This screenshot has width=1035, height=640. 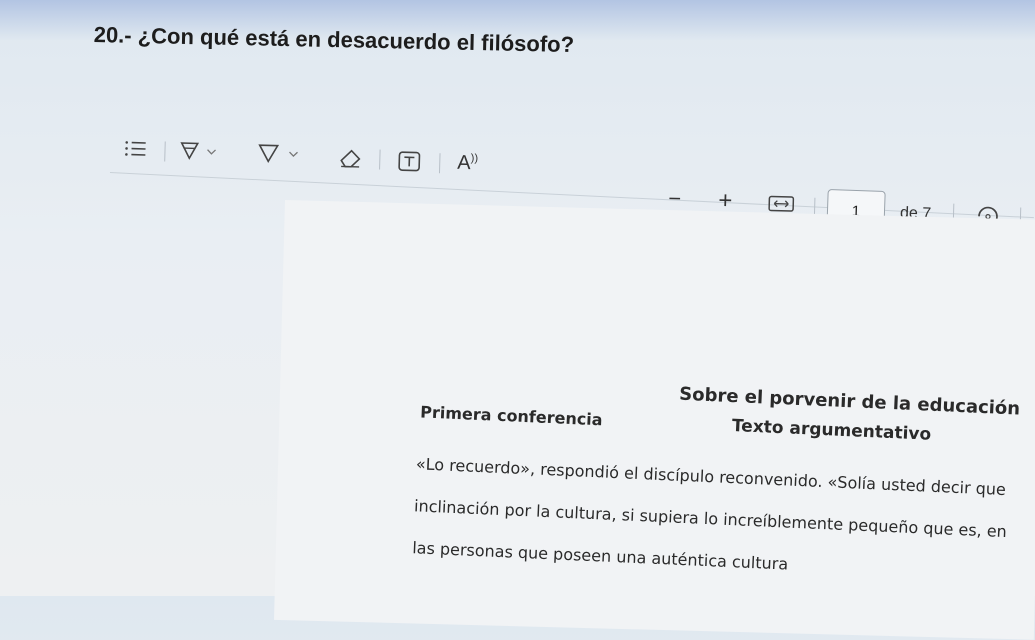 I want to click on highlight-icon, so click(x=199, y=154).